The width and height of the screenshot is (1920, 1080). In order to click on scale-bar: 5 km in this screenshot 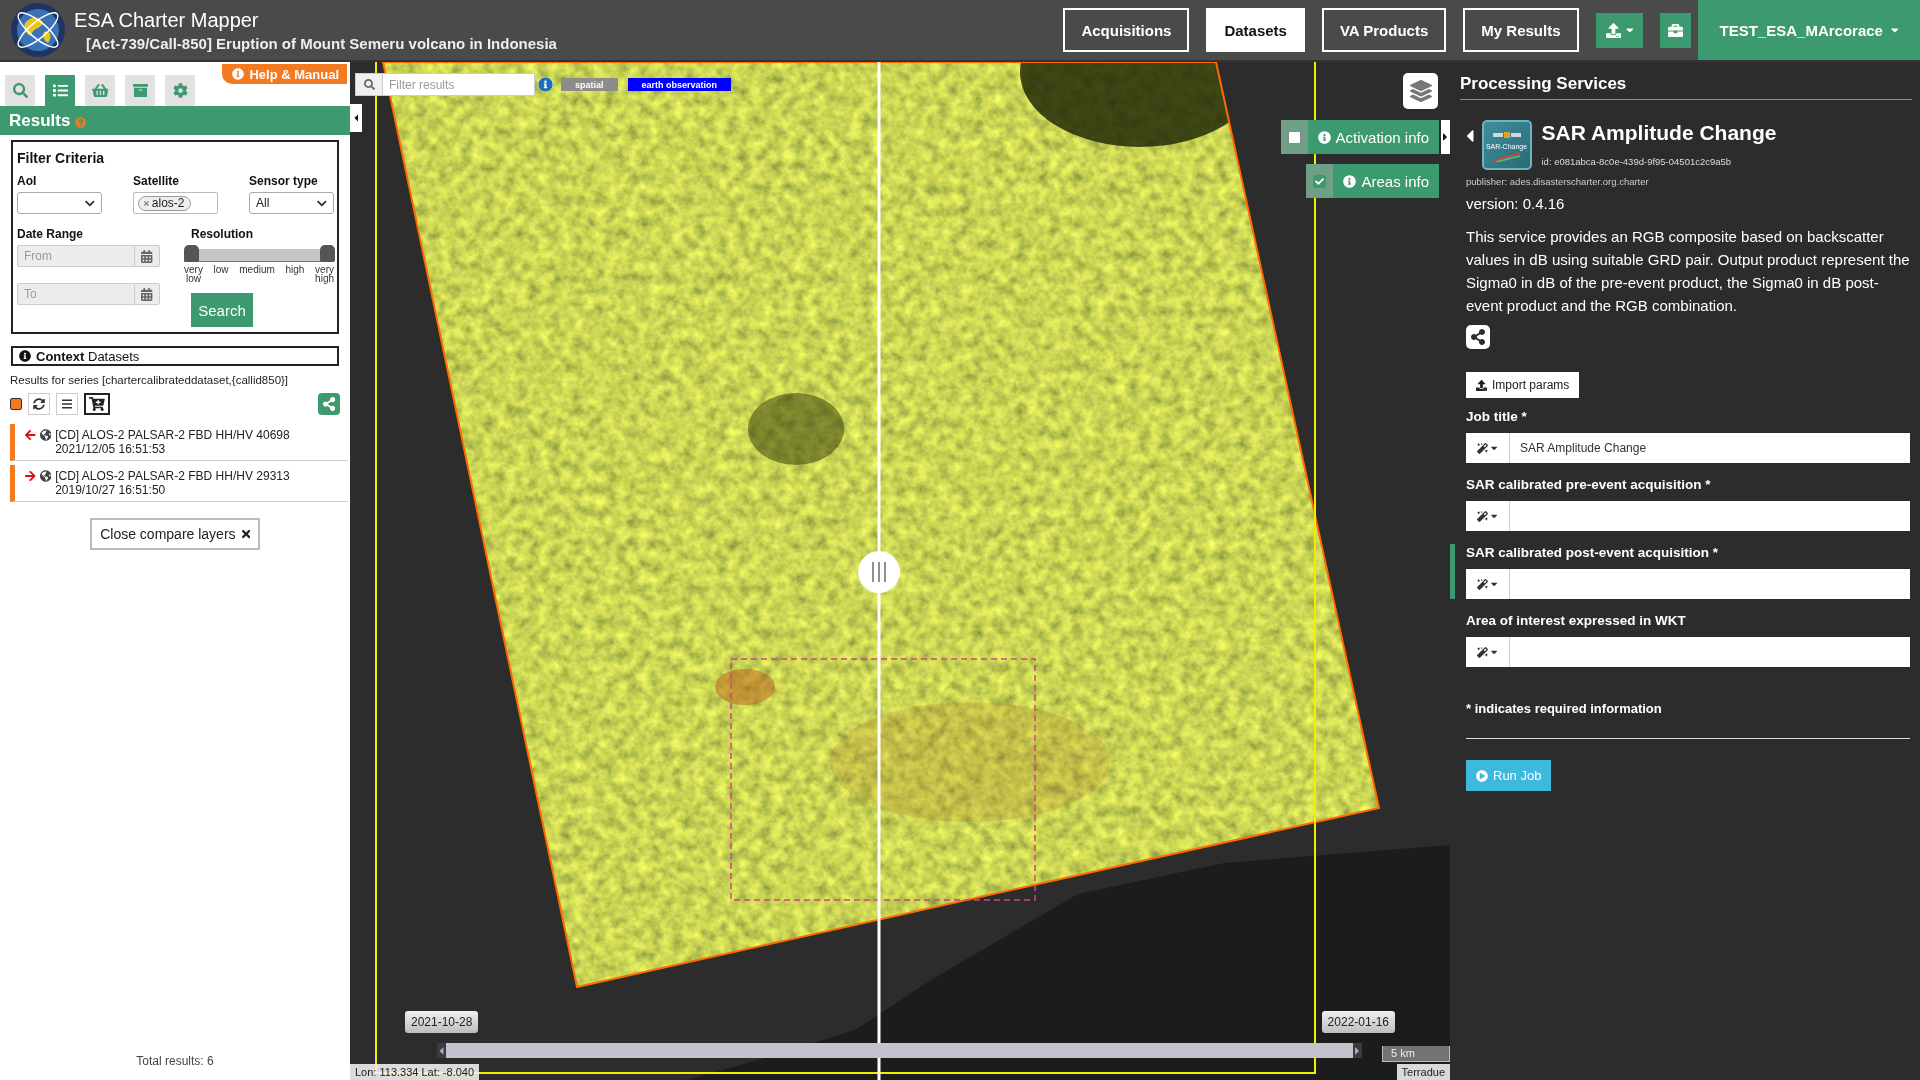, I will do `click(1416, 1054)`.